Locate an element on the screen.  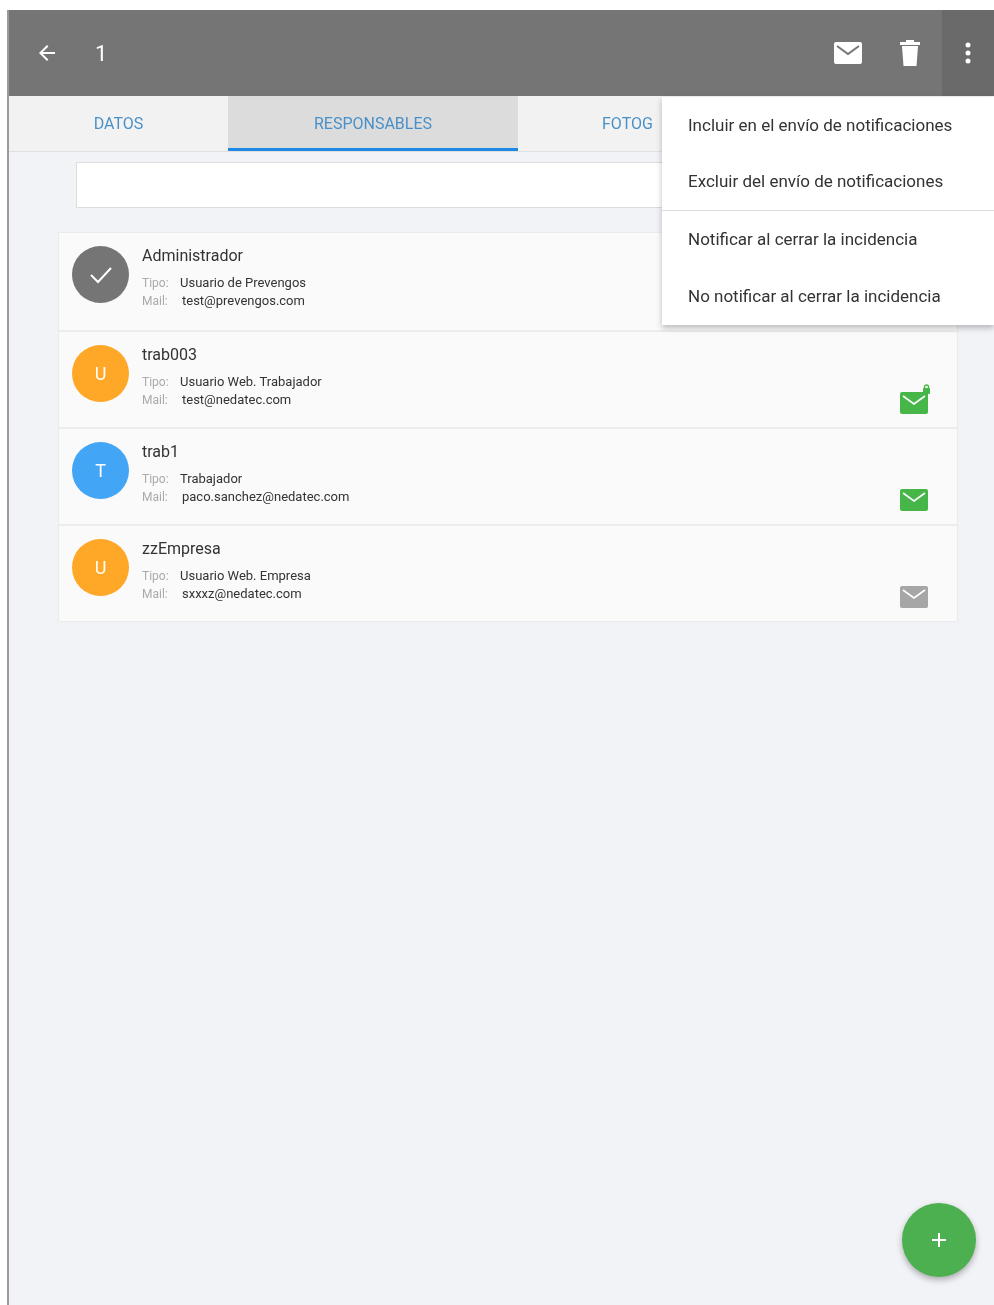
menu-item: Notificar al cerrar la incidencia is located at coordinates (828, 239).